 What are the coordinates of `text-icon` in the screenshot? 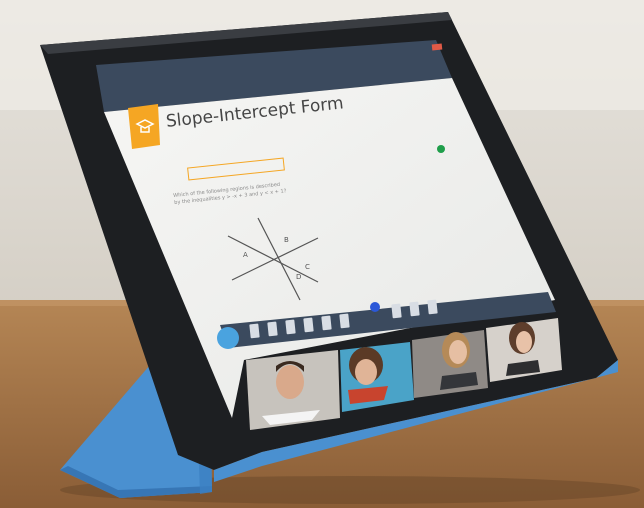 It's located at (344, 321).